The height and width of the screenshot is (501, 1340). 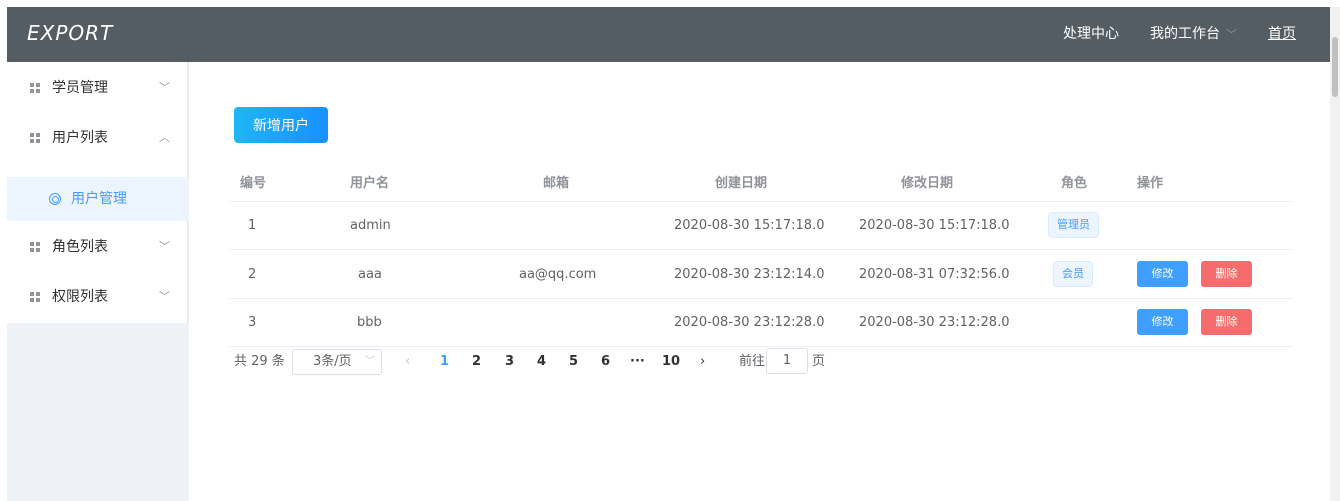 I want to click on app-logo: EXPORT, so click(x=70, y=33).